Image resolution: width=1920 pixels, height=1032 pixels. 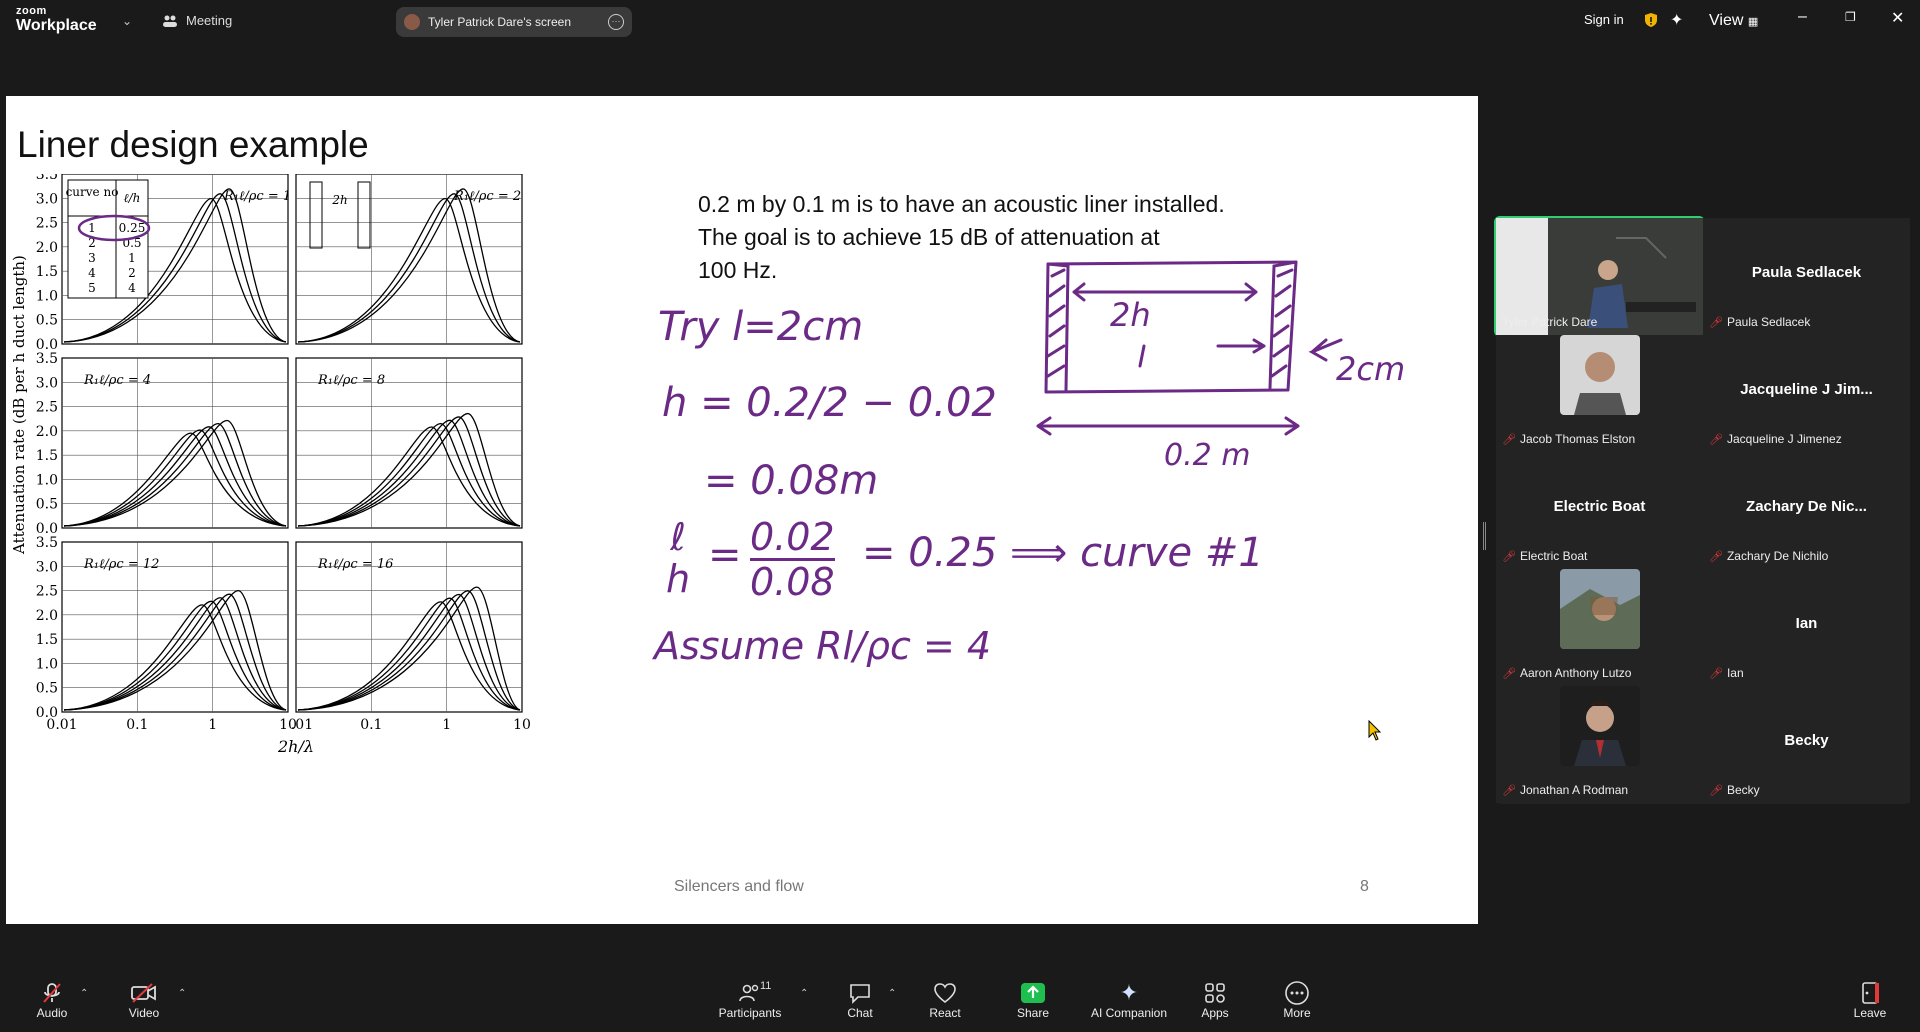 What do you see at coordinates (339, 200) in the screenshot?
I see `schematic-label: 2h` at bounding box center [339, 200].